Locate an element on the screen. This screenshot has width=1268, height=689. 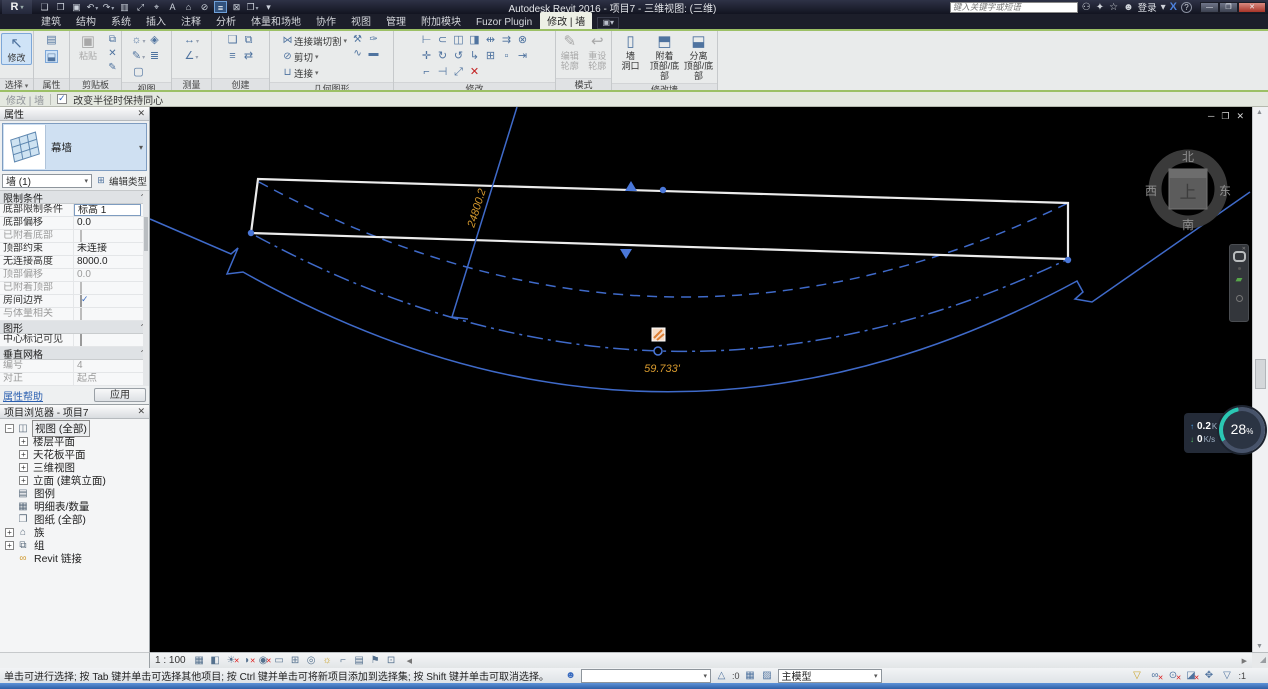
detach-top-base-button: ⬓ 分离 顶部/底部 is located at coordinates (699, 57).